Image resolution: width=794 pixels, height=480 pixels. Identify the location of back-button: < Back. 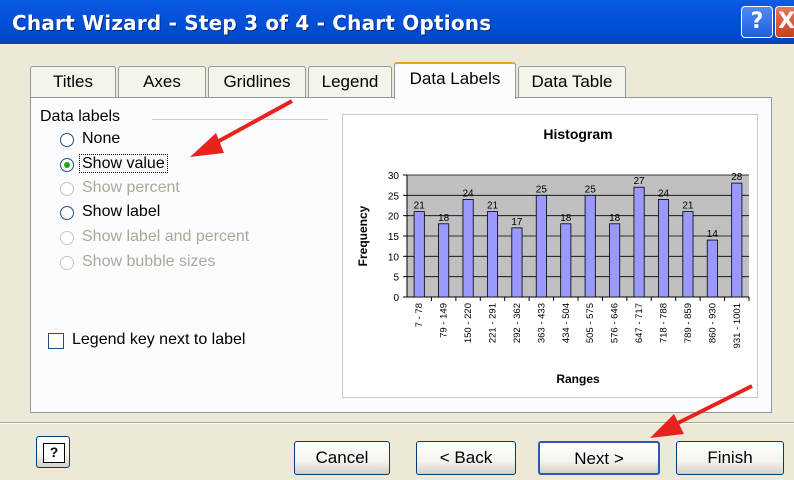
(466, 458).